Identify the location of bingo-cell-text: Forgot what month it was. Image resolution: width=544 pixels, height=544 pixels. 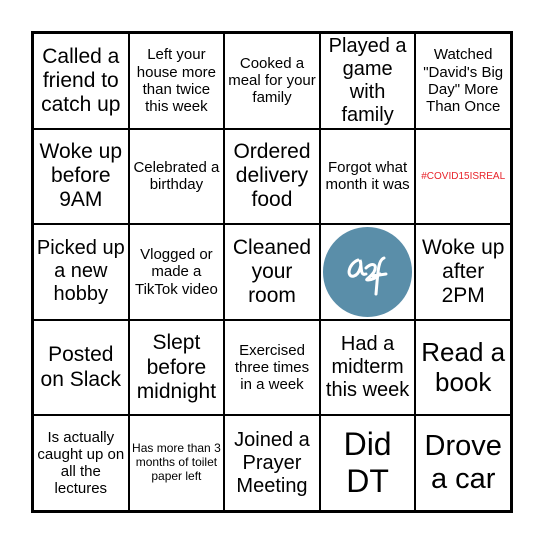
(367, 176).